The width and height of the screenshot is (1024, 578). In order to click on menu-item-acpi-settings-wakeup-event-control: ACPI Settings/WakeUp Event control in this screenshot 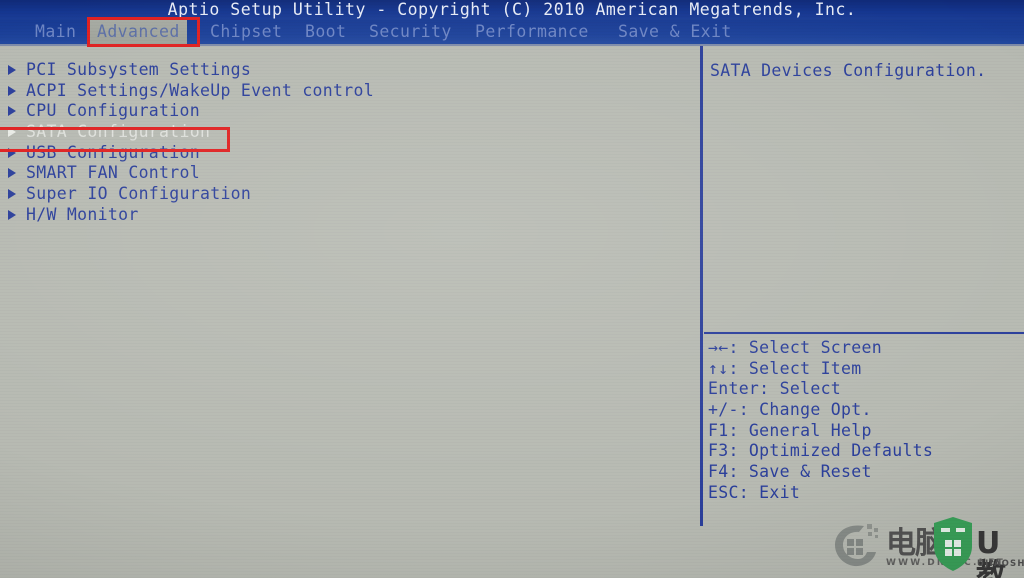, I will do `click(345, 91)`.